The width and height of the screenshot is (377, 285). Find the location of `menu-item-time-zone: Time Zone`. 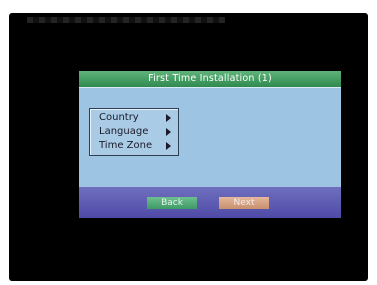

menu-item-time-zone: Time Zone is located at coordinates (137, 146).